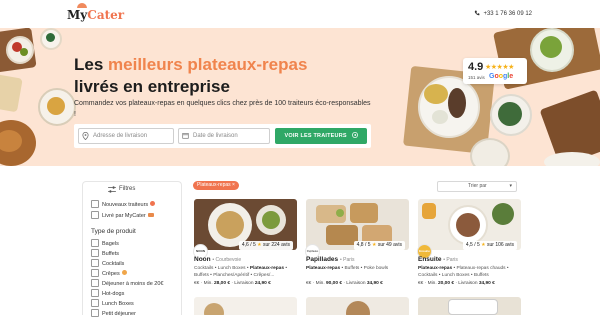 The image size is (600, 318). I want to click on rating-value: 4,5 / 5, so click(472, 245).